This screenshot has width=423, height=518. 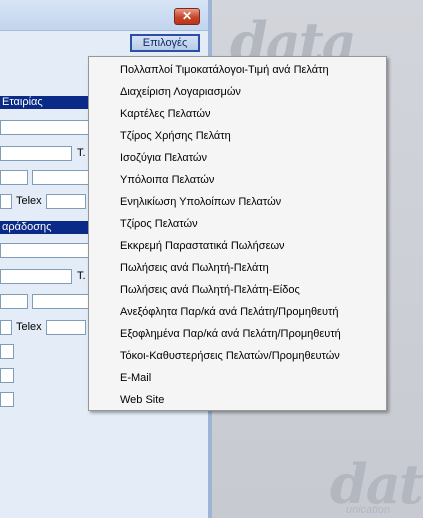 I want to click on menu-item-aging: Ενηλικίωση Υπολοίπων Πελατών, so click(x=237, y=202).